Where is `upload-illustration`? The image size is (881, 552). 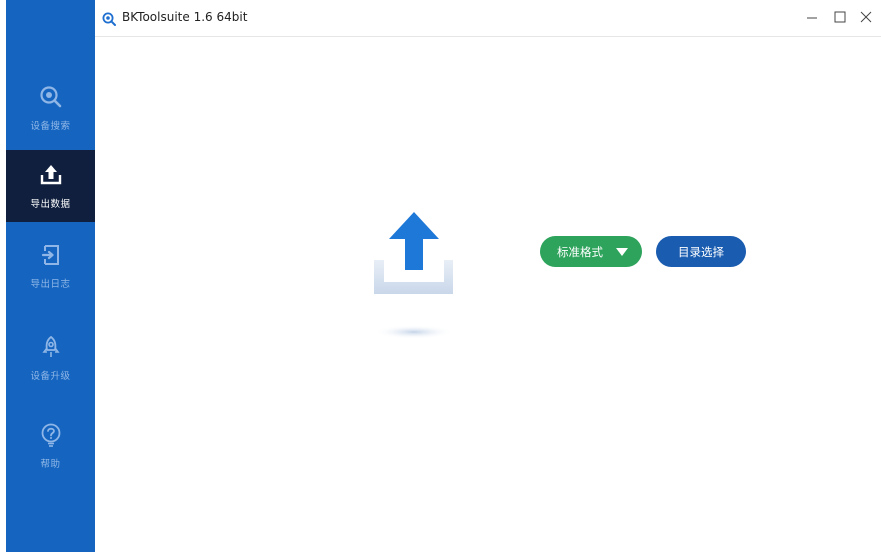
upload-illustration is located at coordinates (414, 278).